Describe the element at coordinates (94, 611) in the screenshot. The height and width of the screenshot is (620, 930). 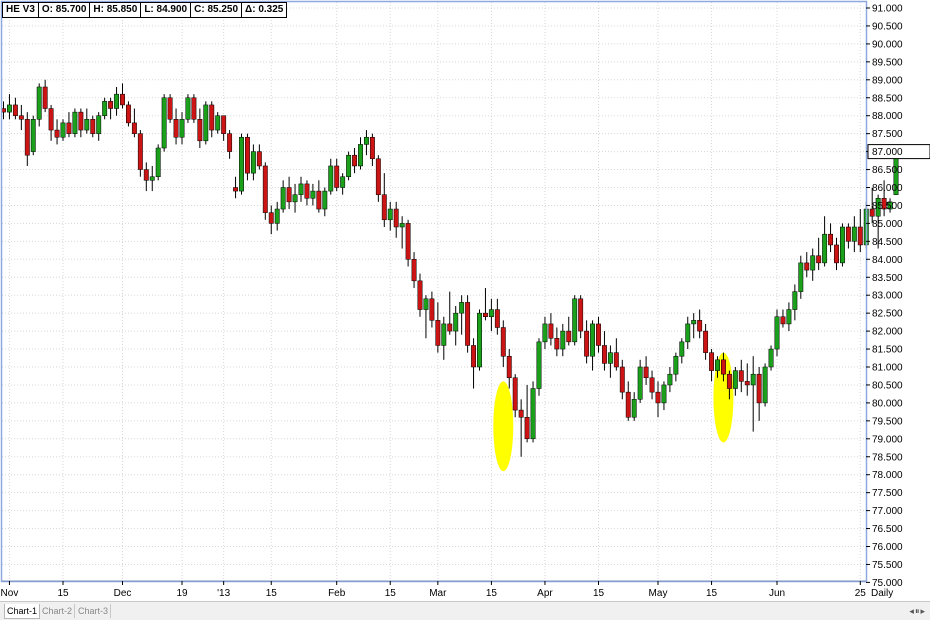
I see `tab-chart-3: Chart-3` at that location.